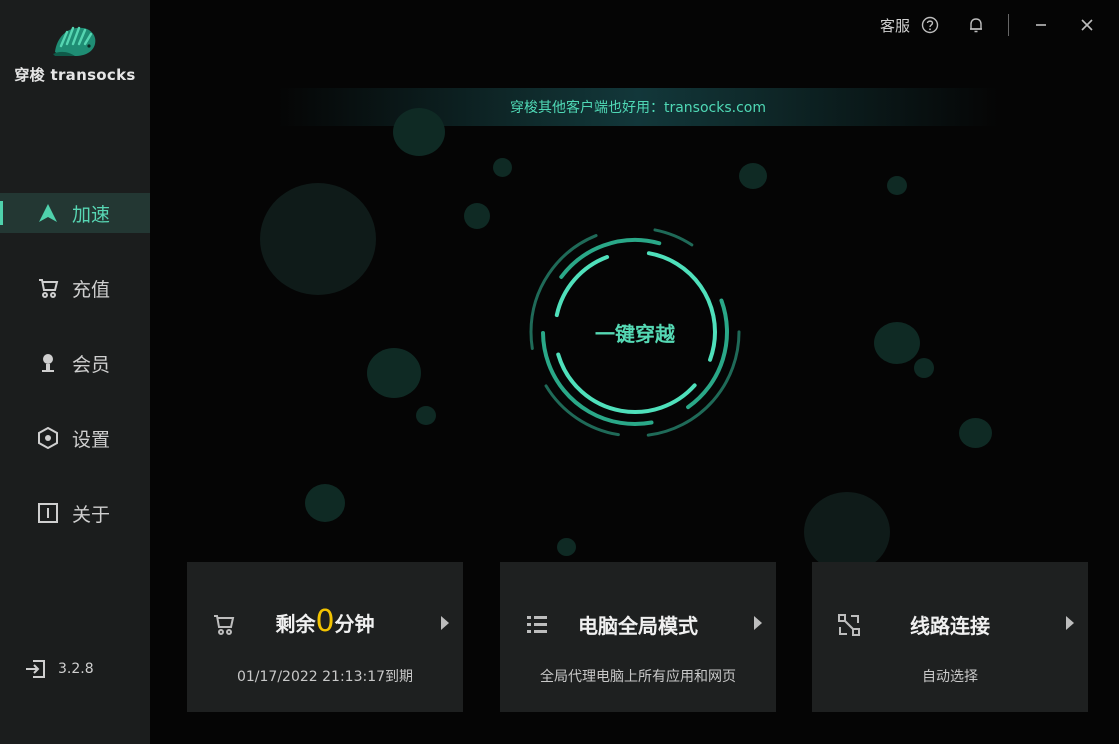  I want to click on one-click-label: 一键穿越, so click(635, 333).